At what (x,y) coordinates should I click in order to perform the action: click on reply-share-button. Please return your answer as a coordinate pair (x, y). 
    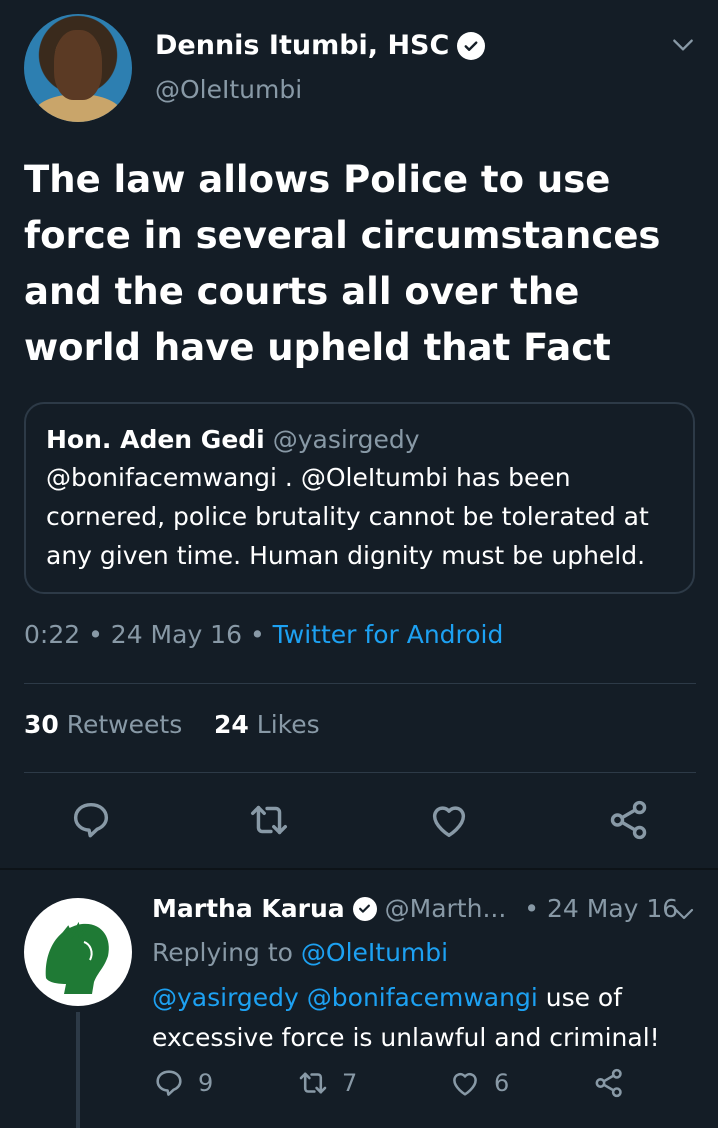
    Looking at the image, I should click on (609, 1083).